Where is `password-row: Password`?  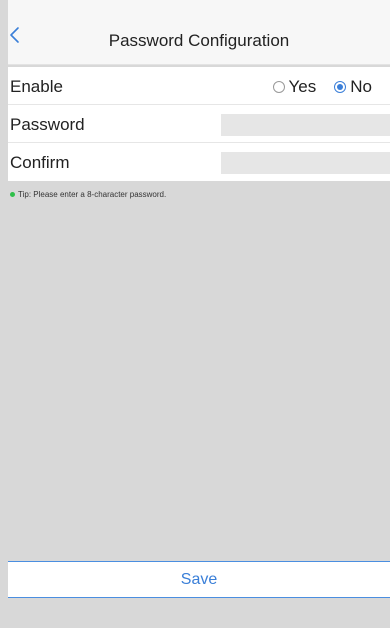
password-row: Password is located at coordinates (199, 124).